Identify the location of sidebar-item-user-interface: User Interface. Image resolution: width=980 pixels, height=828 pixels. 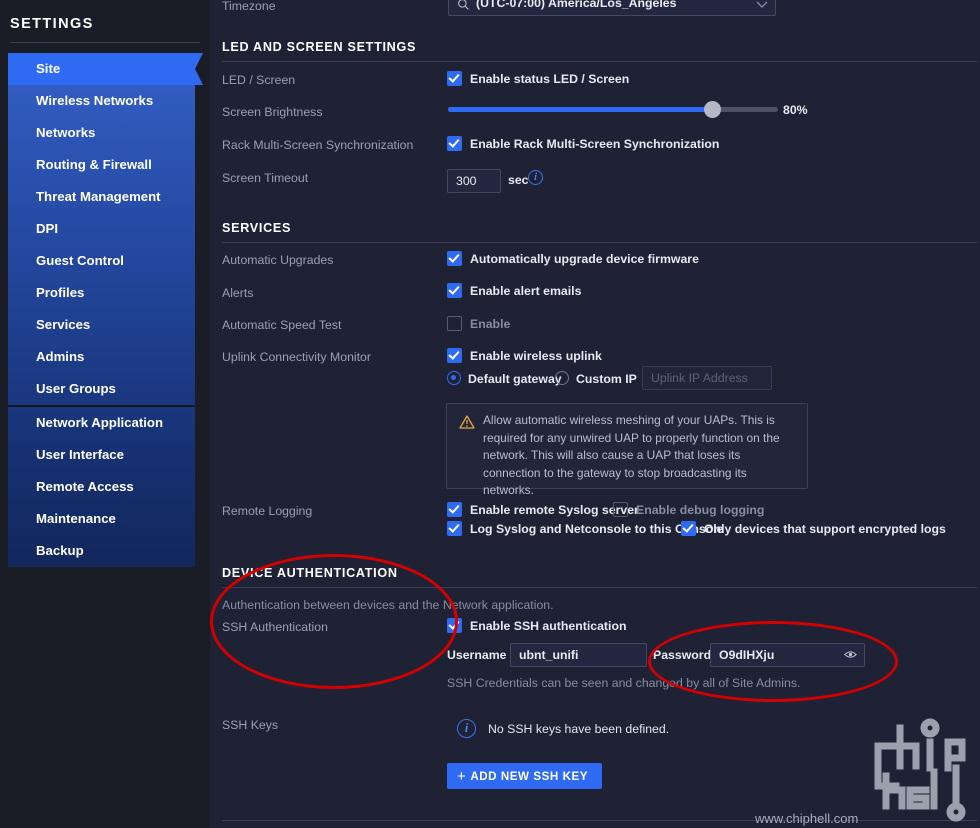
(101, 455).